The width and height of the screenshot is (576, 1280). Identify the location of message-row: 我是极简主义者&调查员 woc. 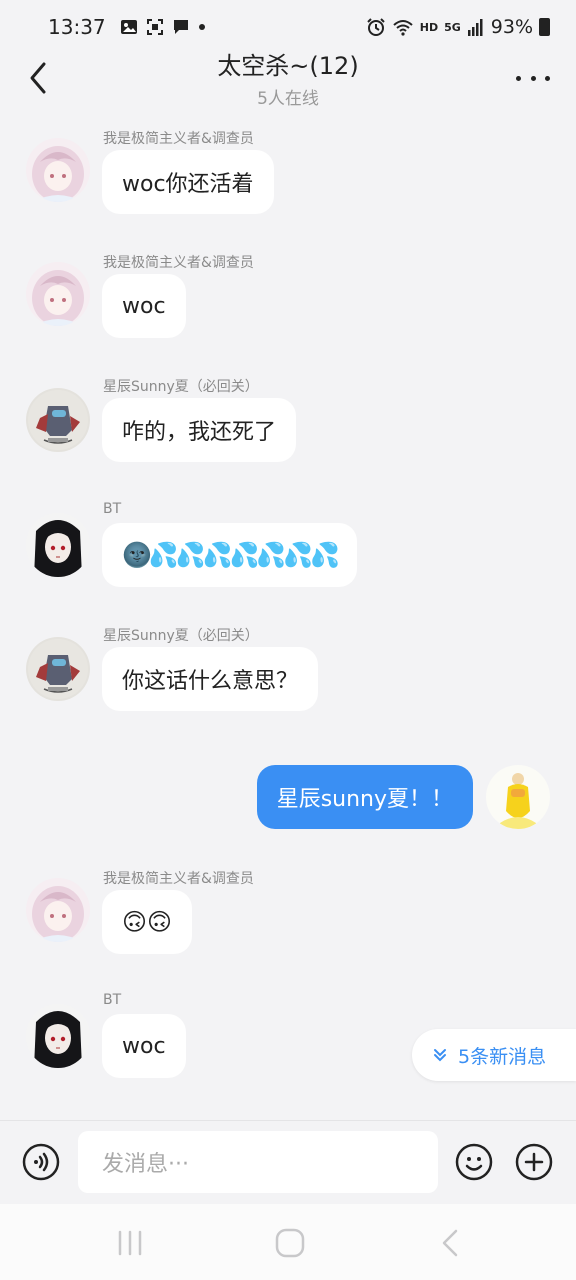
(288, 298).